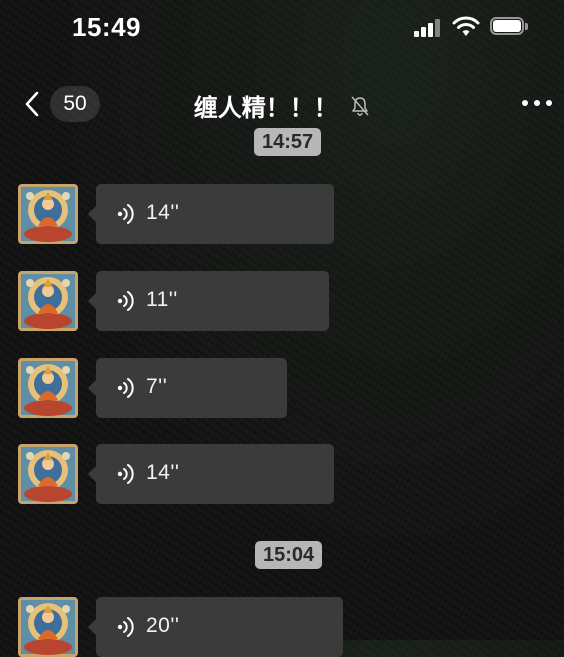 This screenshot has height=657, width=564. I want to click on status-bar: 15:49, so click(282, 30).